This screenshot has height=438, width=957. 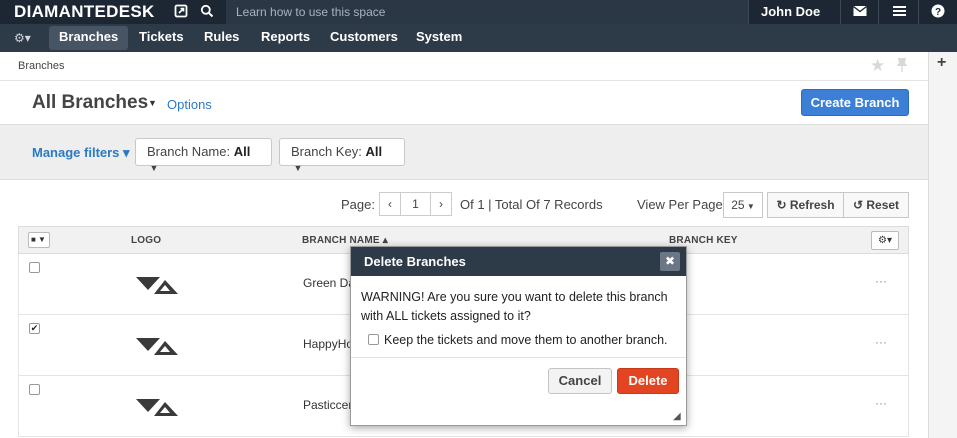 I want to click on nav-customers: Customers, so click(x=364, y=38).